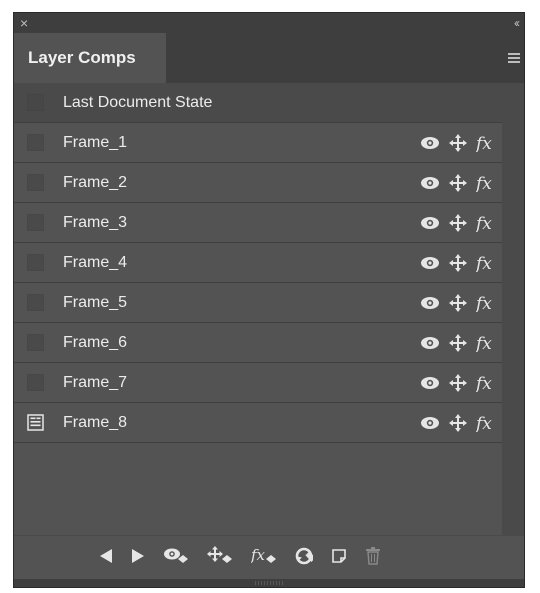 The height and width of the screenshot is (593, 540). I want to click on layer-comp-row: Frame_1 fx, so click(258, 143).